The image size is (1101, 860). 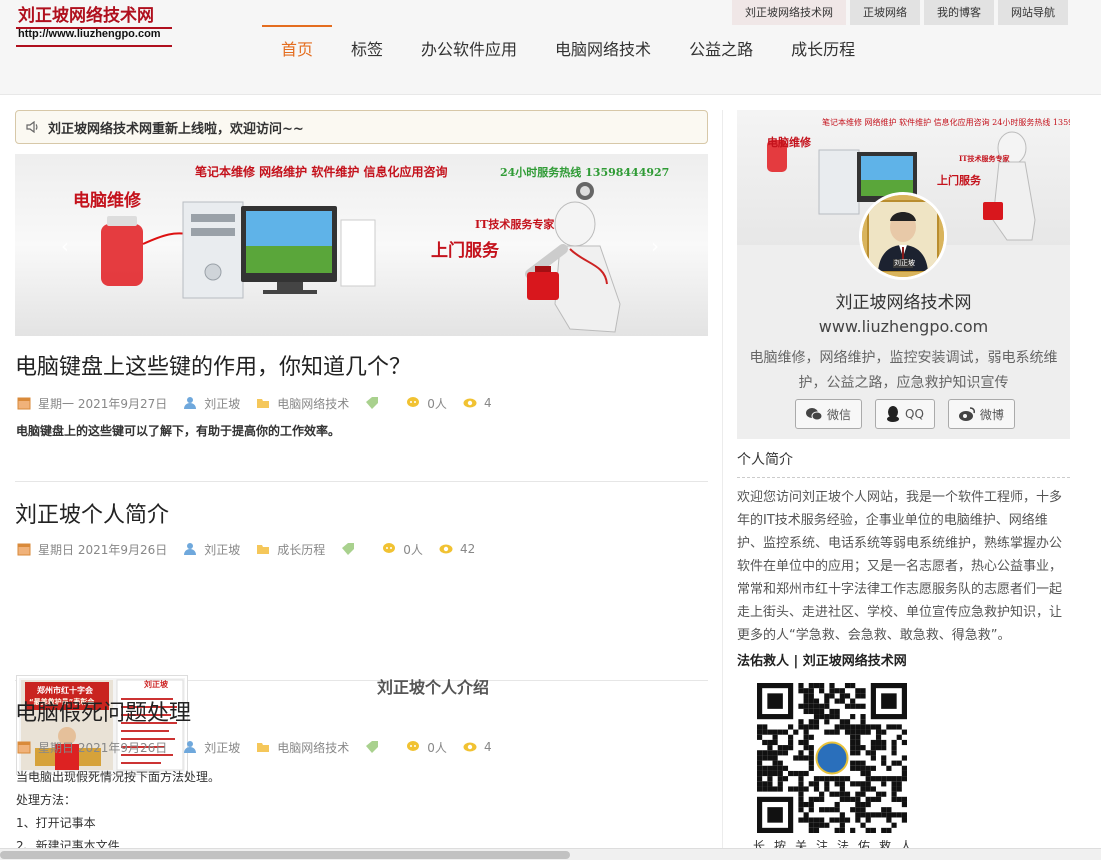 I want to click on wechat-icon, so click(x=814, y=414).